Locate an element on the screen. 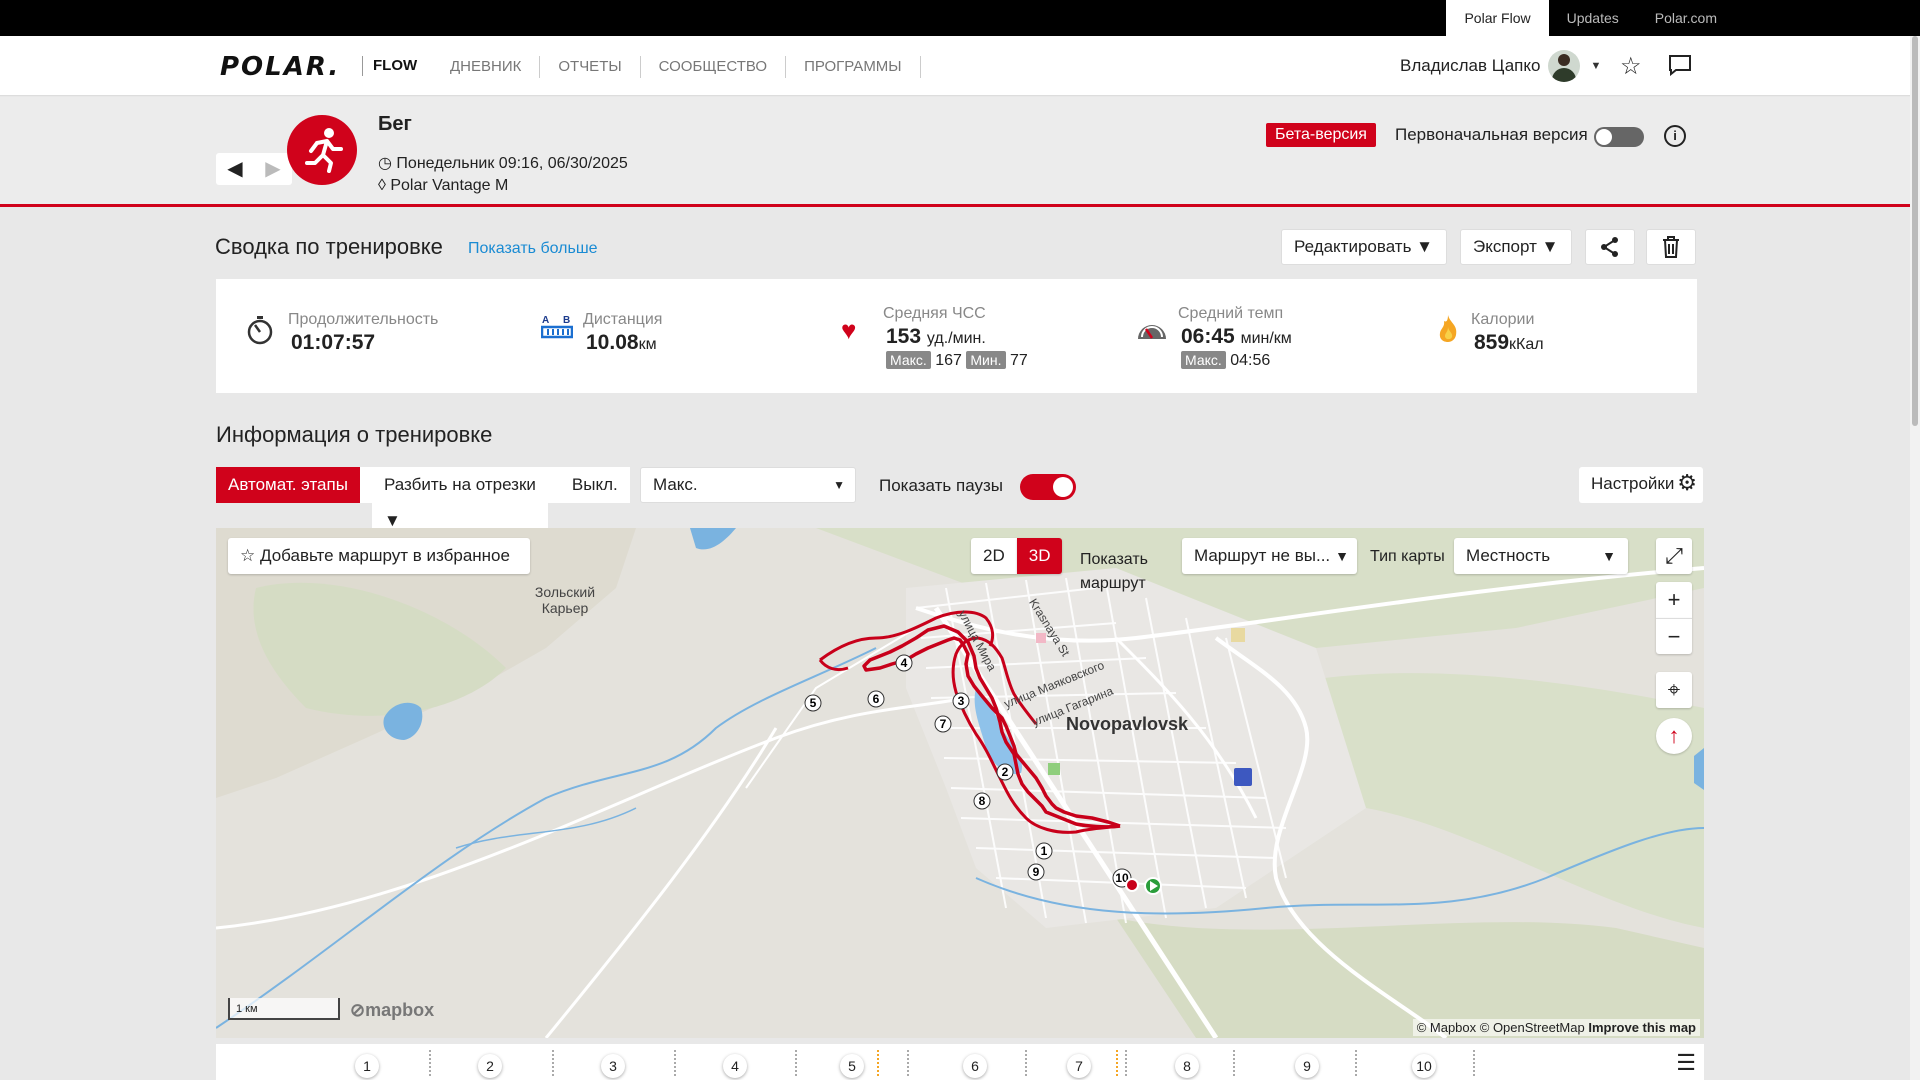  view-mode-toggle: 2D 3D is located at coordinates (1017, 556).